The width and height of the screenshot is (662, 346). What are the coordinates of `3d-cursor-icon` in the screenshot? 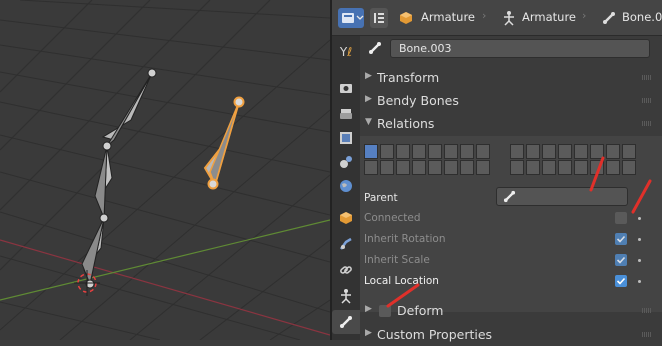 It's located at (87, 283).